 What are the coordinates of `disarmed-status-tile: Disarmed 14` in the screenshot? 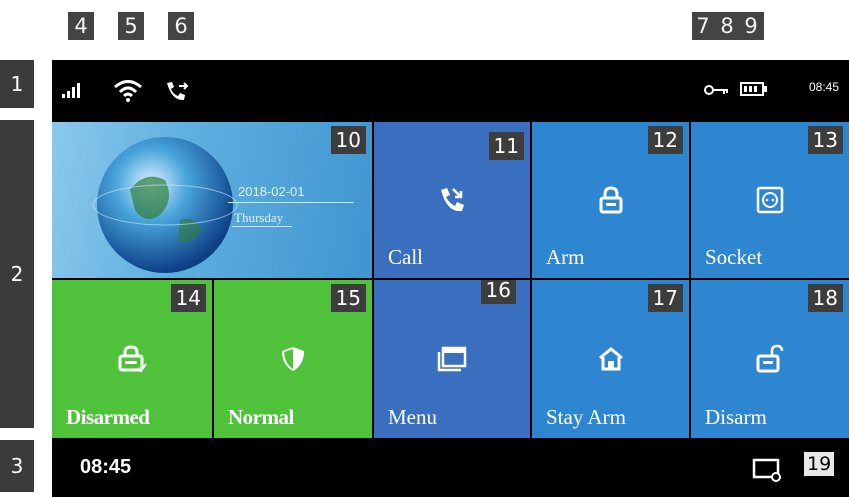 It's located at (132, 359).